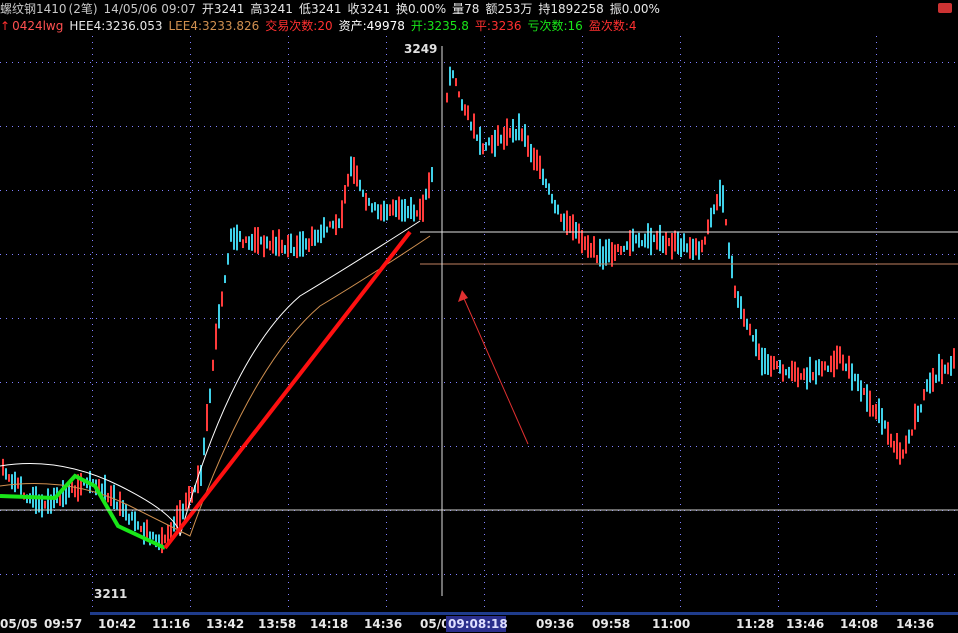  I want to click on menu-icon, so click(945, 8).